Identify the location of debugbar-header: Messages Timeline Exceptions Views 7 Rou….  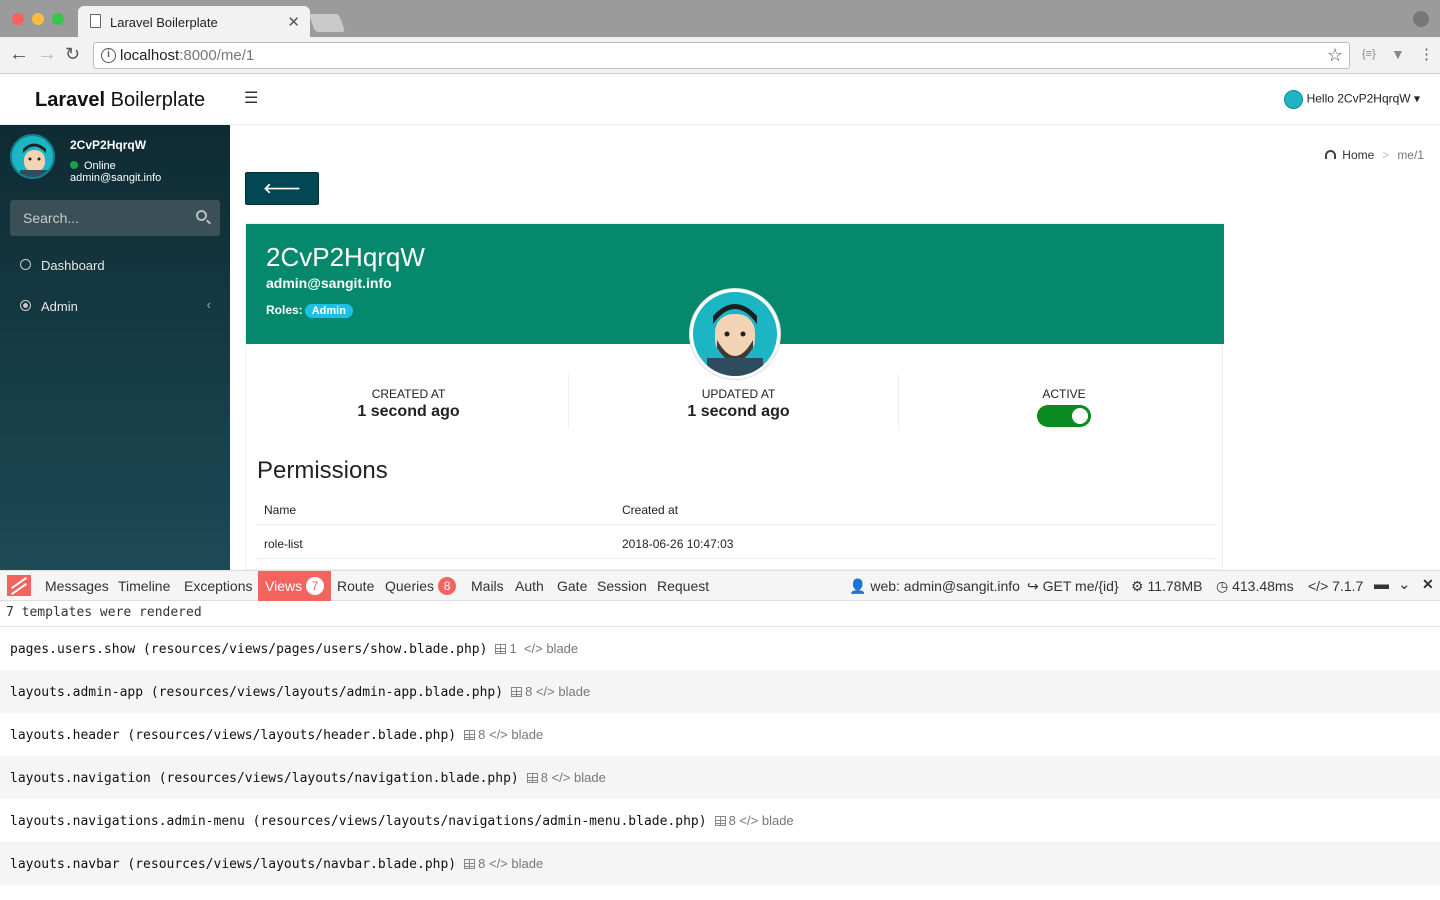
(720, 586).